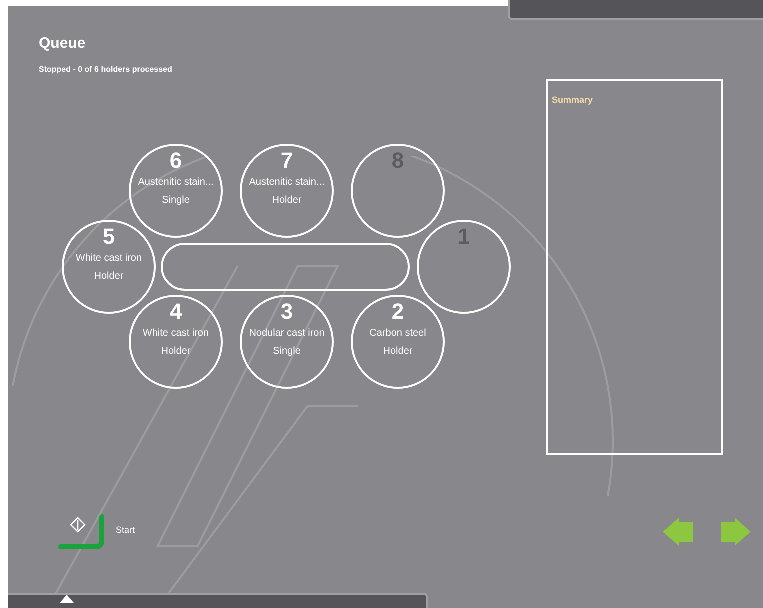  I want to click on slot-number: 4, so click(176, 312).